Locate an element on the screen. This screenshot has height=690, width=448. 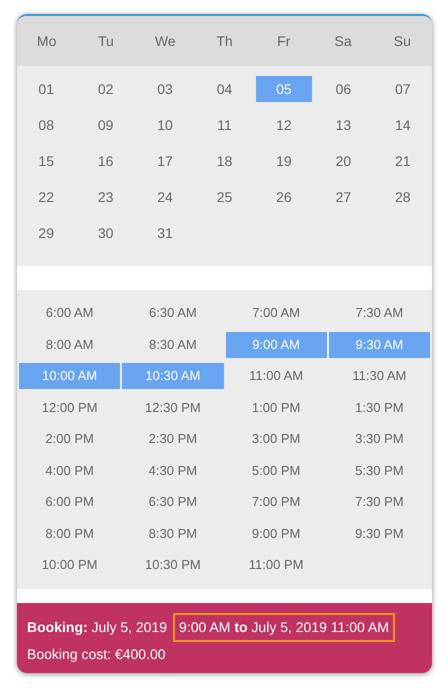
day-cell: 04 is located at coordinates (224, 89).